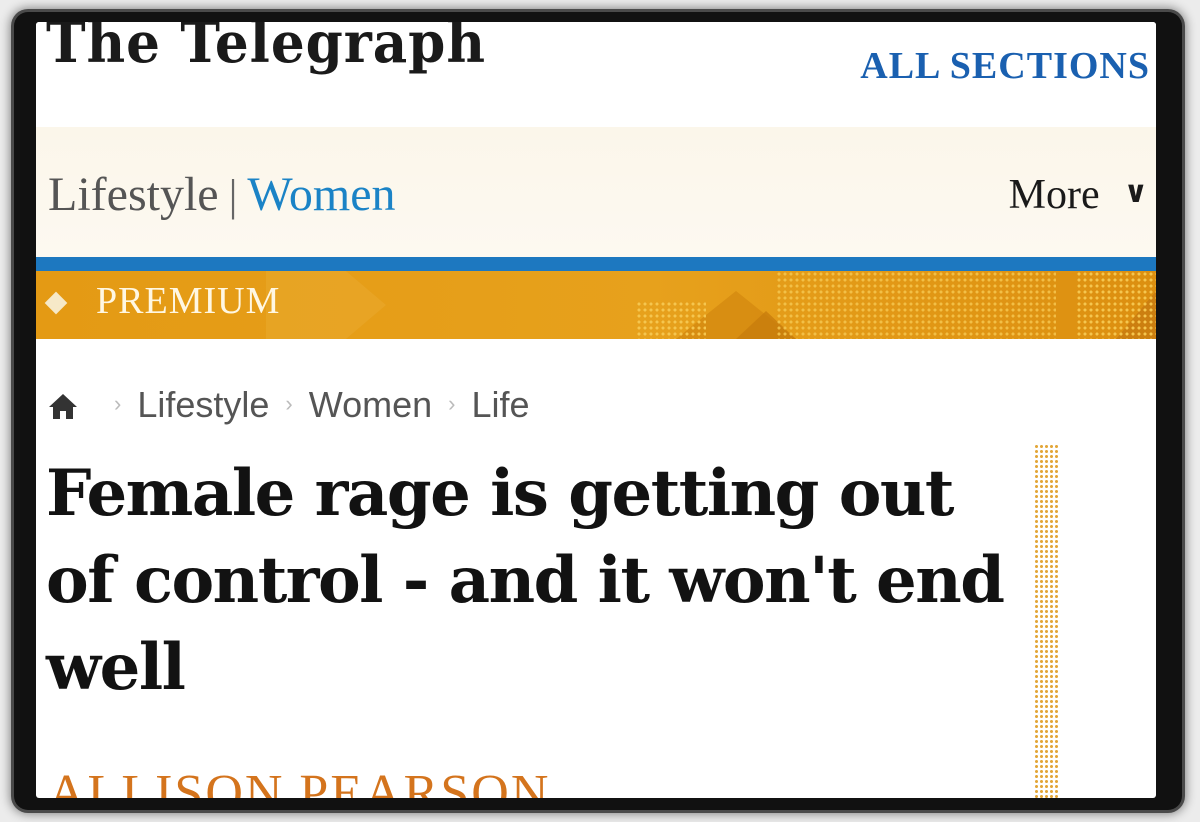  Describe the element at coordinates (596, 192) in the screenshot. I see `section-nav: Lifestyle | Women More ∨` at that location.